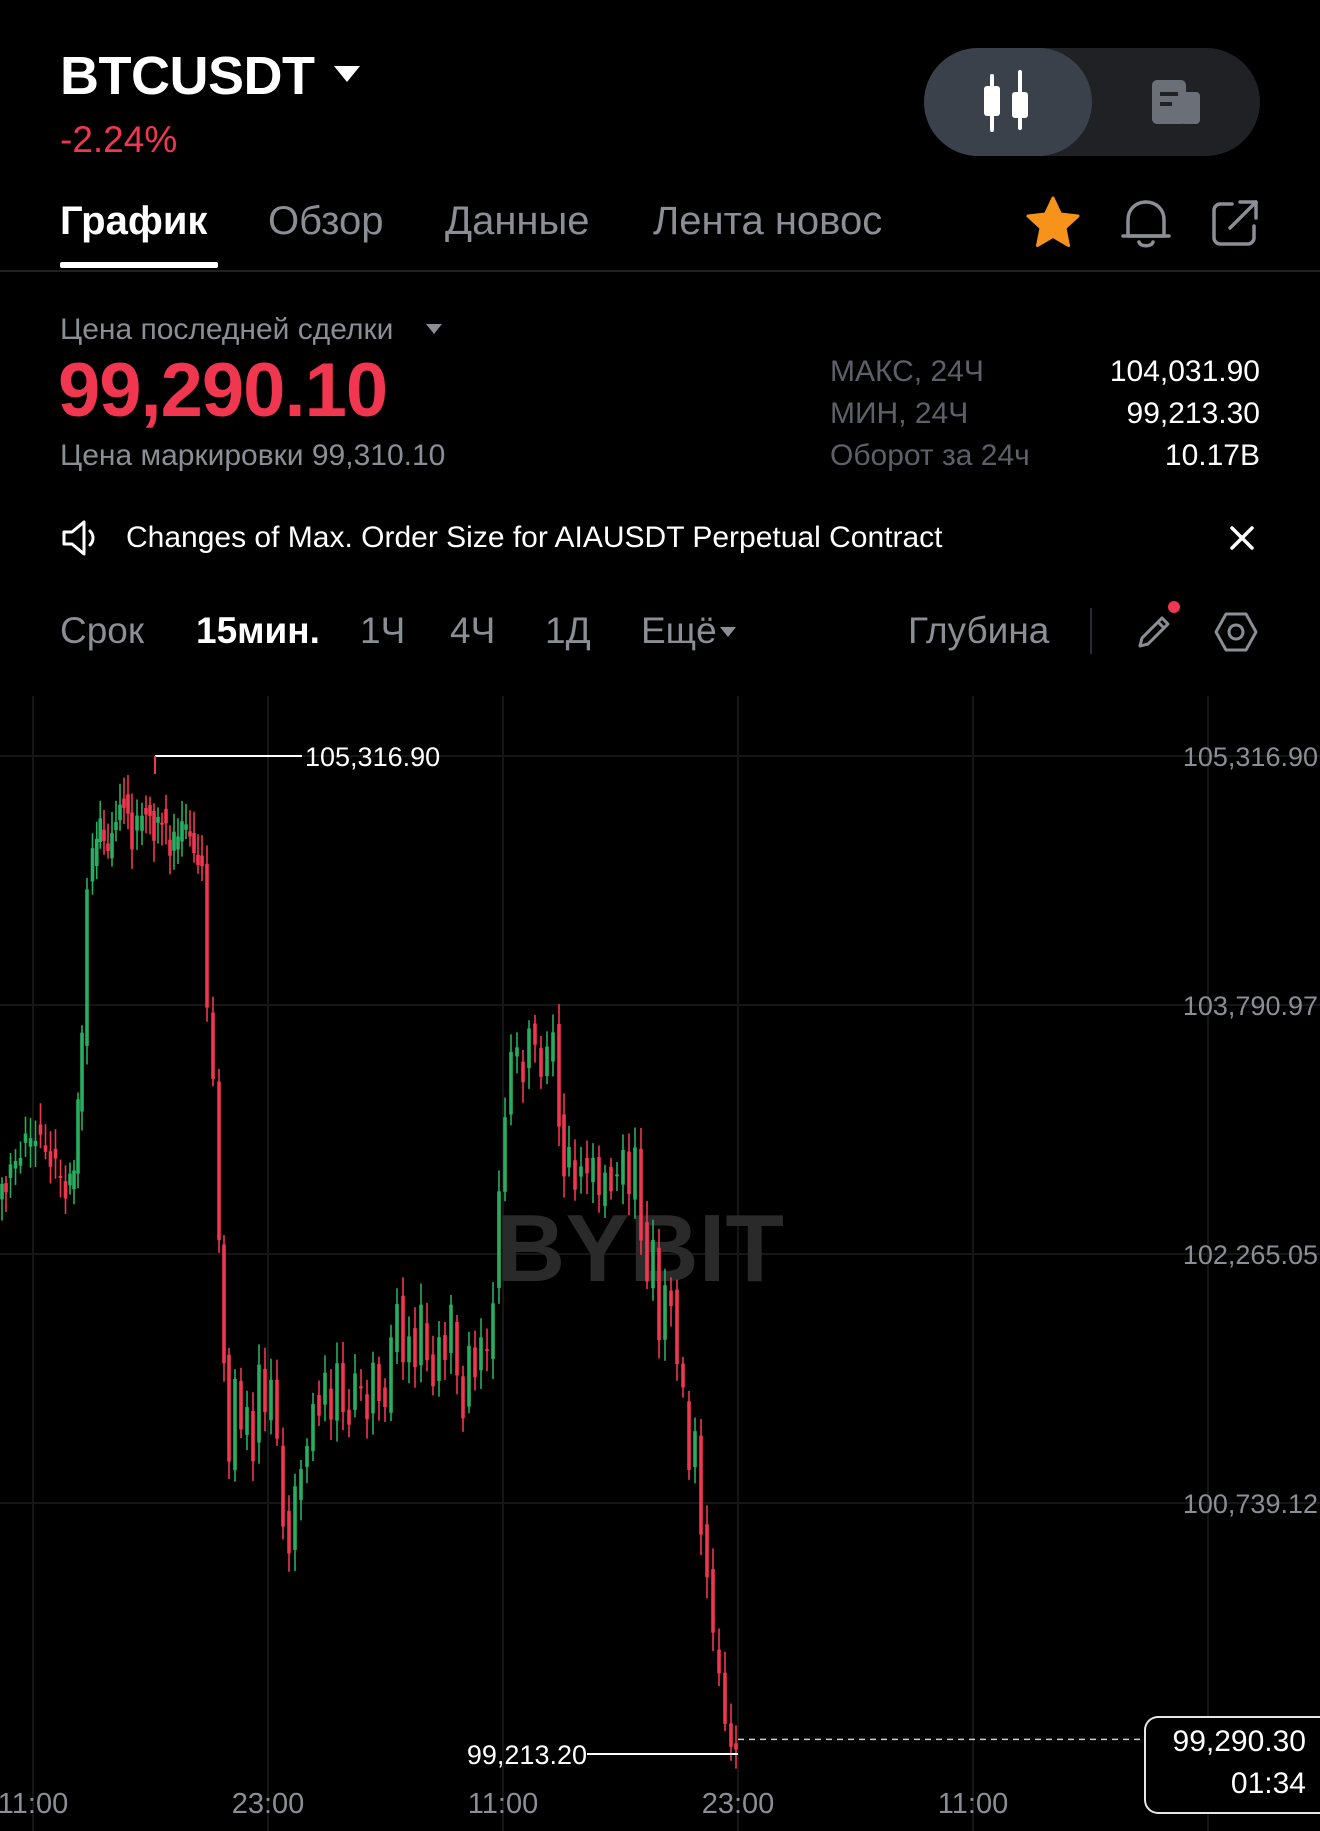 This screenshot has height=1831, width=1320. What do you see at coordinates (326, 221) in the screenshot?
I see `tab-overview: Обзор` at bounding box center [326, 221].